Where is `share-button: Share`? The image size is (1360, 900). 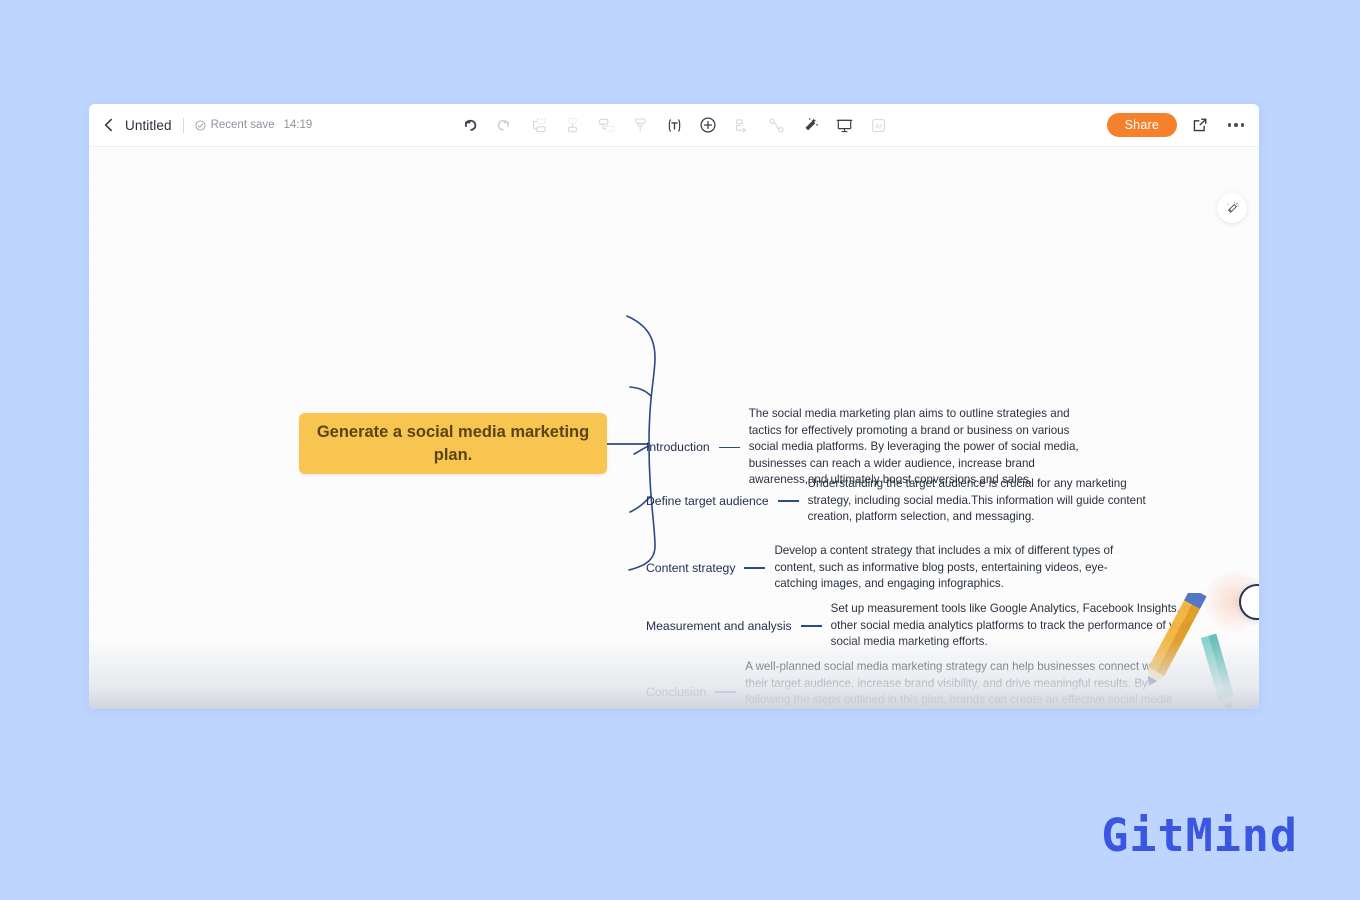
share-button: Share is located at coordinates (1141, 125).